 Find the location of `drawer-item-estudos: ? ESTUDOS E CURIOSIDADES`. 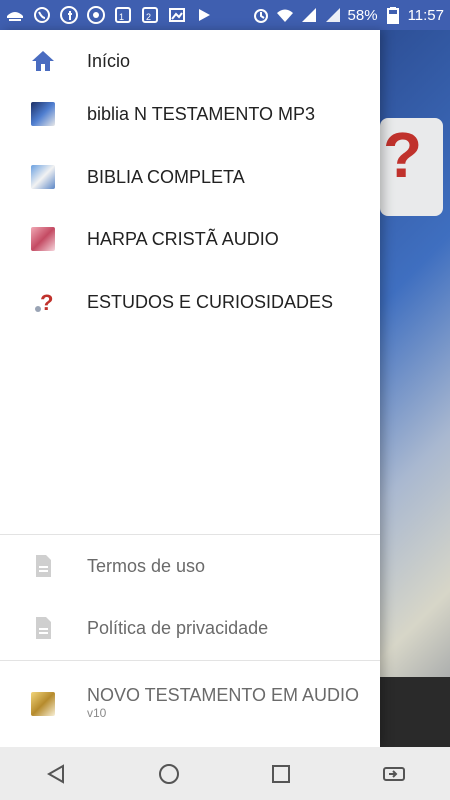

drawer-item-estudos: ? ESTUDOS E CURIOSIDADES is located at coordinates (190, 302).